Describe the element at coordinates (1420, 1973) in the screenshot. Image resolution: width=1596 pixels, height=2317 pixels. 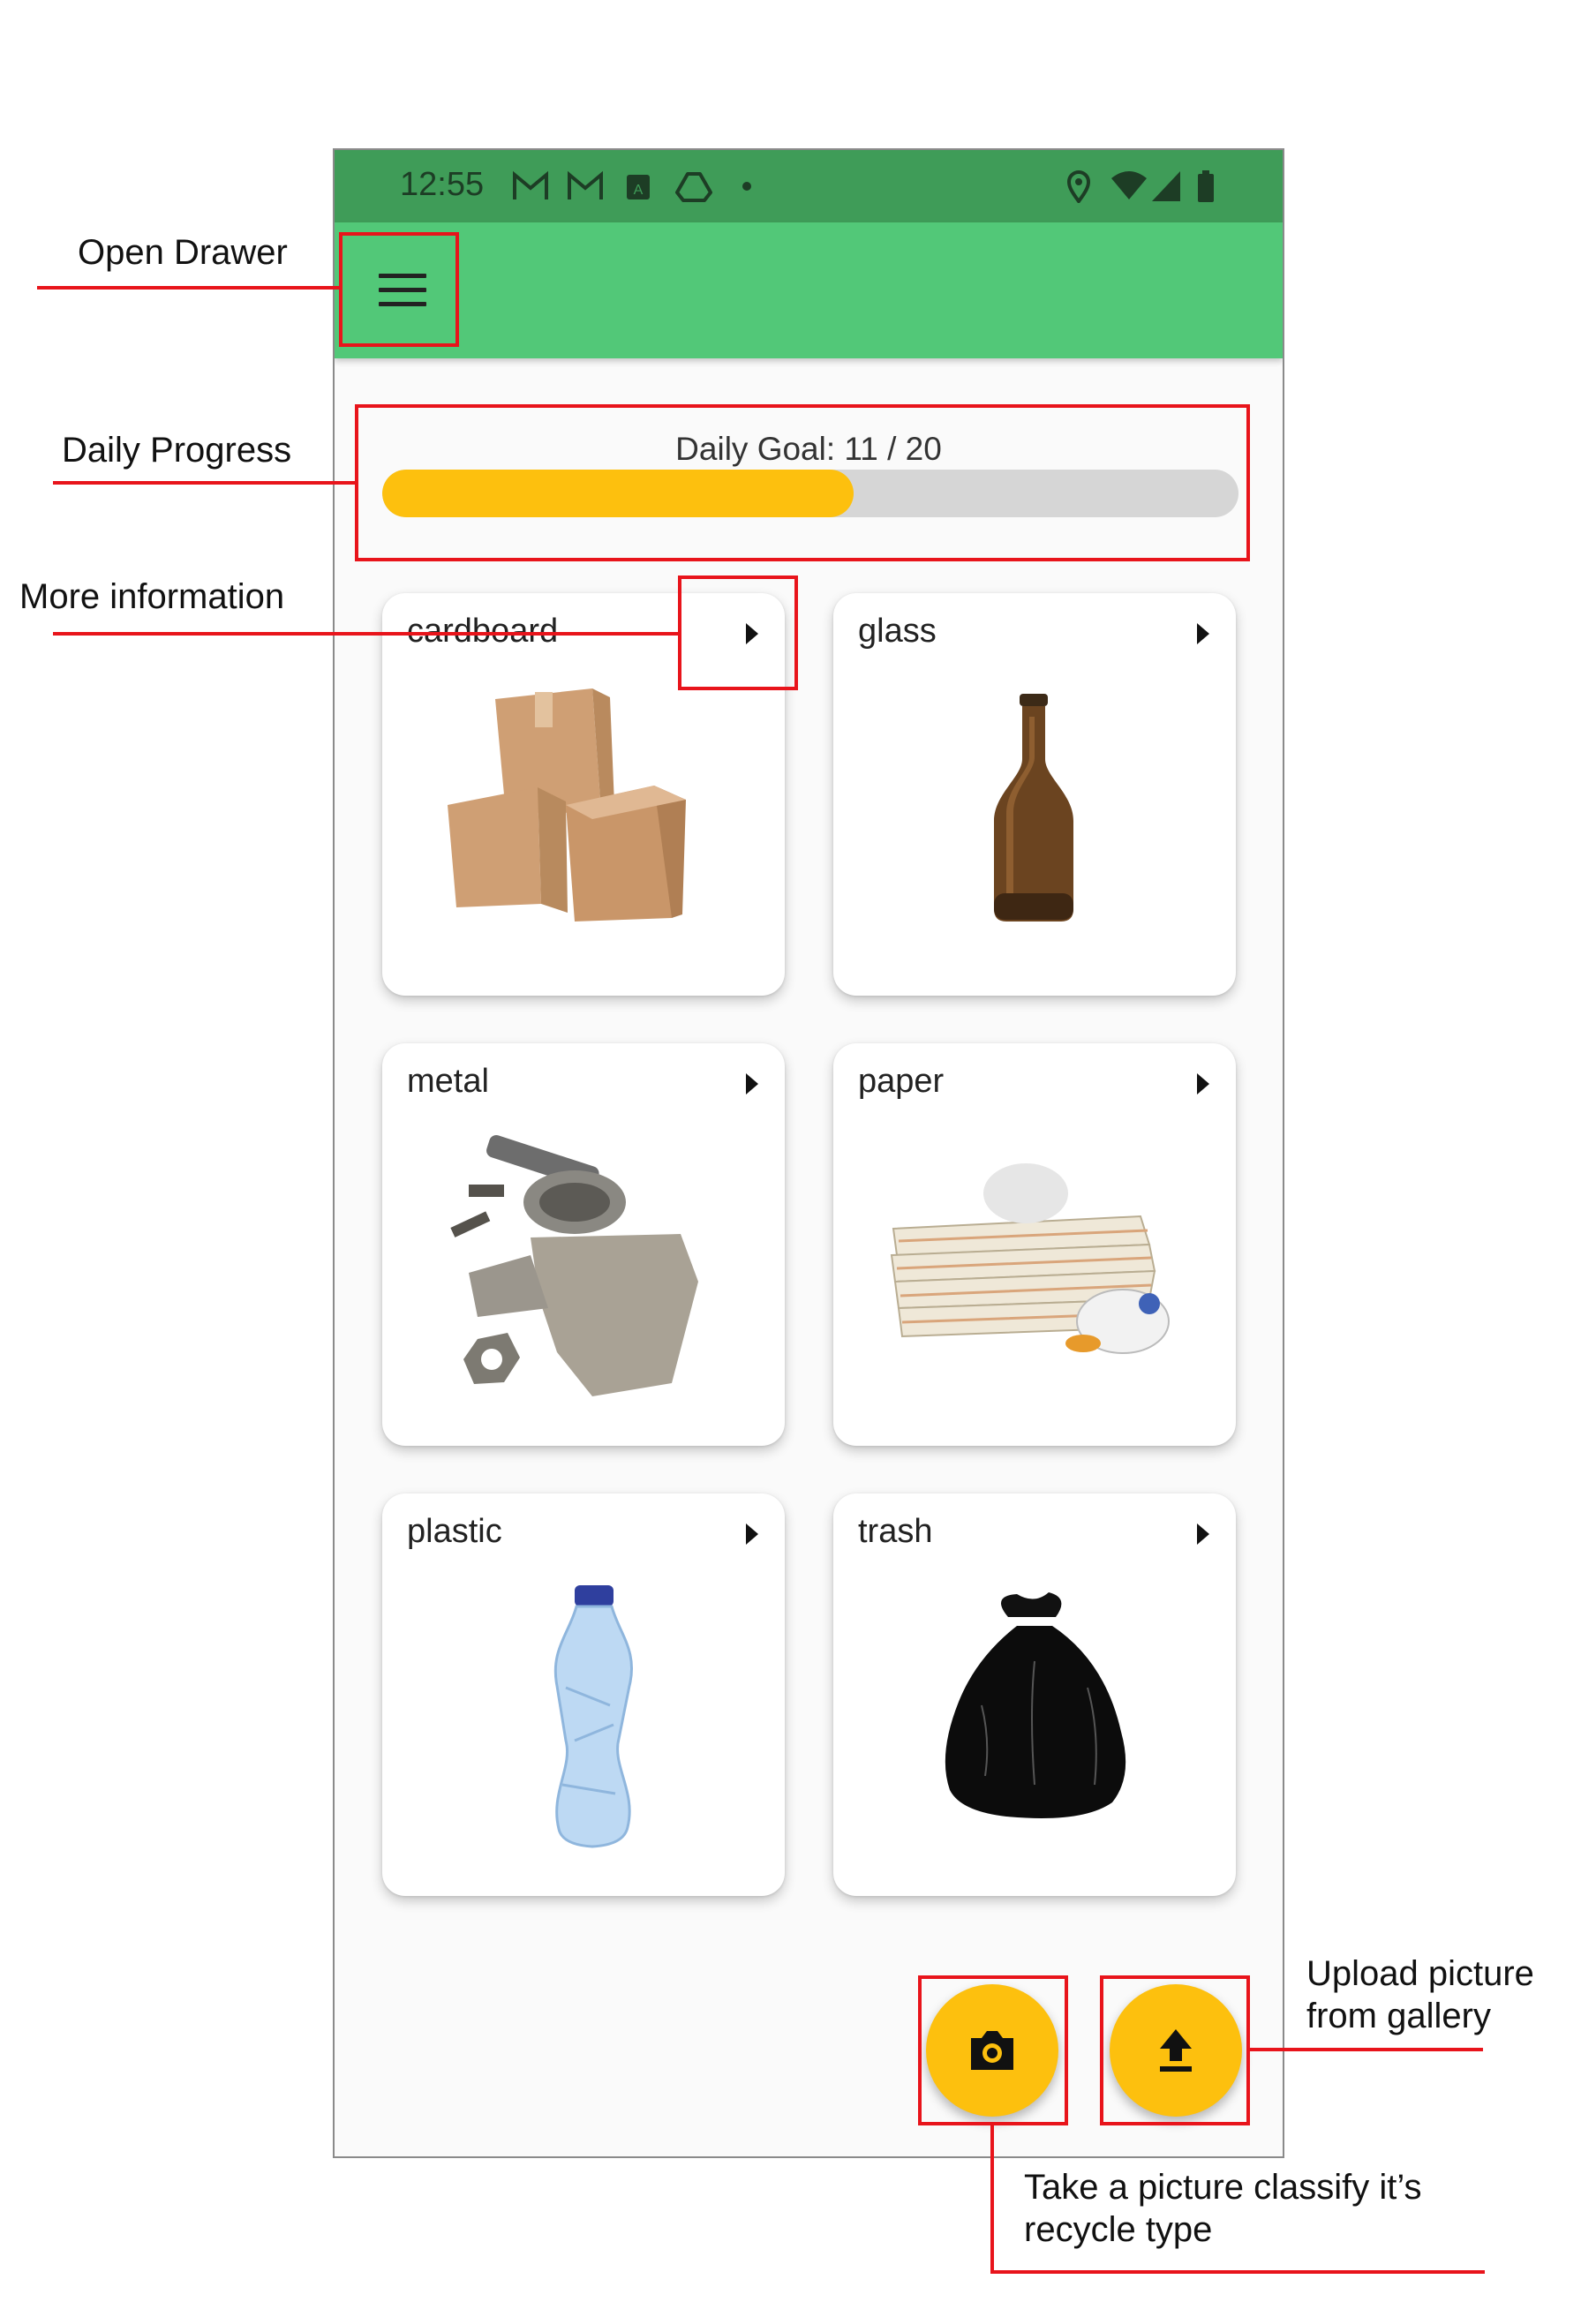
I see `annotation-upload-line1: Upload picture` at that location.